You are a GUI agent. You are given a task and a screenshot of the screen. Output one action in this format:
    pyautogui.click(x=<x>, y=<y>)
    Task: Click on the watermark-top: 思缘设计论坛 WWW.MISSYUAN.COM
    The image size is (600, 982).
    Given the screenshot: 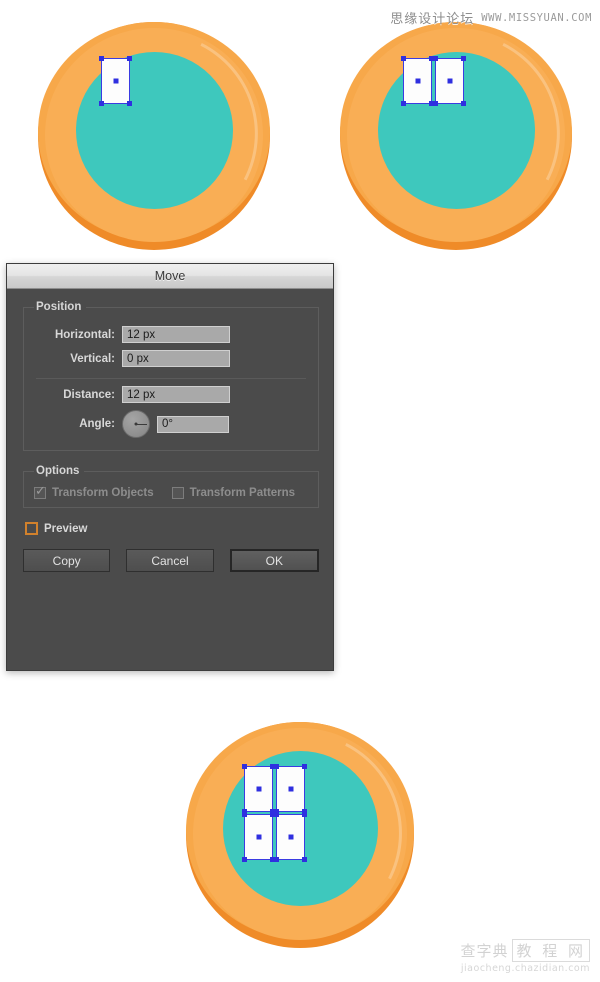 What is the action you would take?
    pyautogui.click(x=491, y=18)
    